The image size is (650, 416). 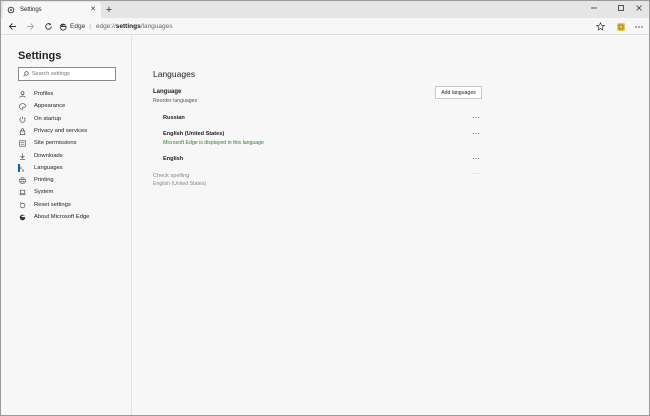 I want to click on tab-strip: Settings ✕ +, so click(x=325, y=9).